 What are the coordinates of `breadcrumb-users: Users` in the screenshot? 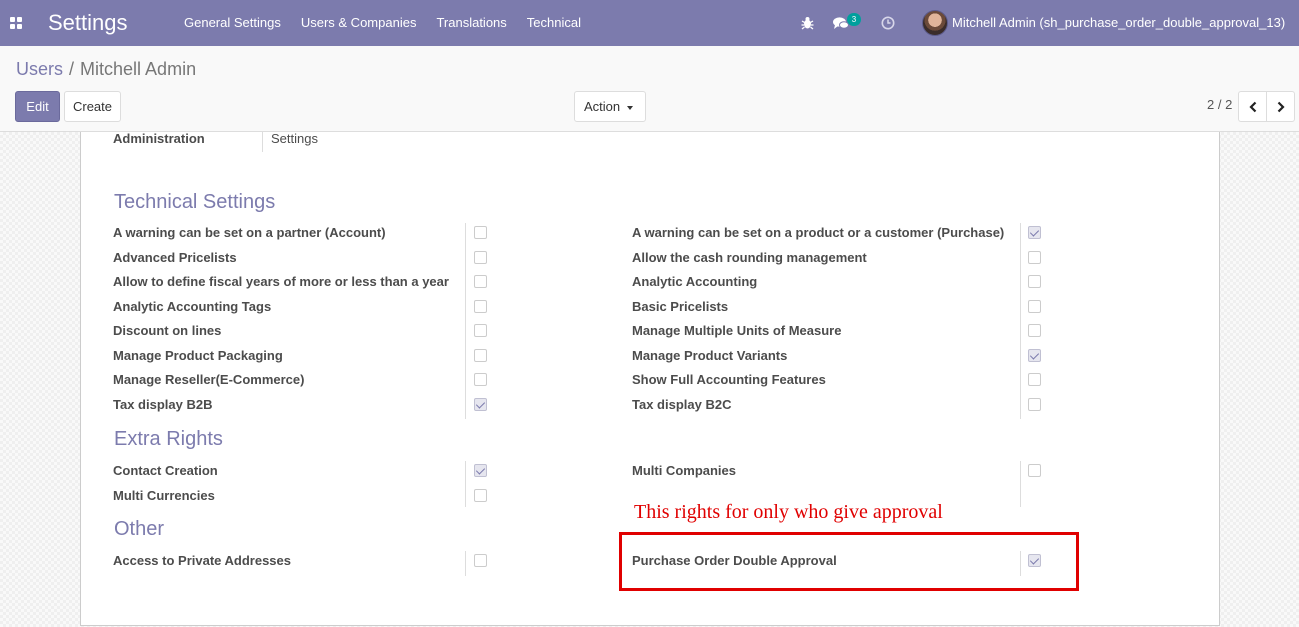 It's located at (39, 69).